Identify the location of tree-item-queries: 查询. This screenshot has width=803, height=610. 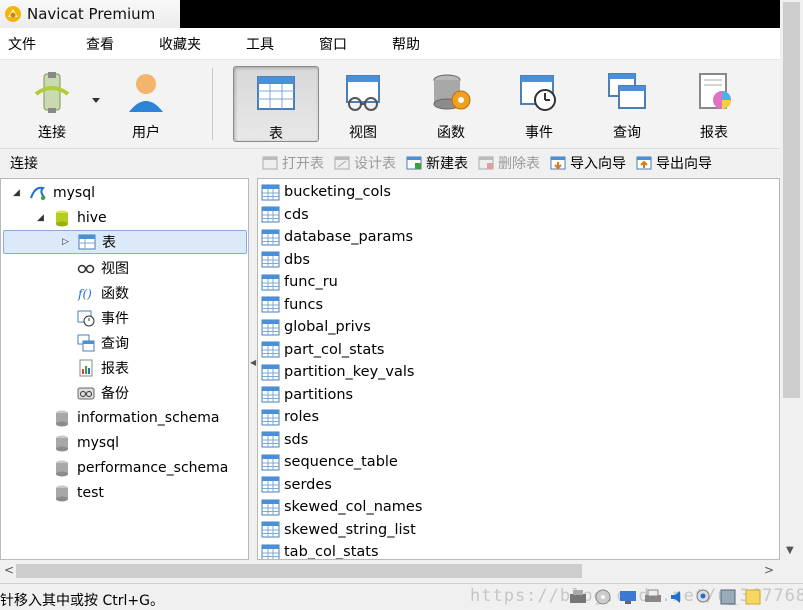
(103, 343).